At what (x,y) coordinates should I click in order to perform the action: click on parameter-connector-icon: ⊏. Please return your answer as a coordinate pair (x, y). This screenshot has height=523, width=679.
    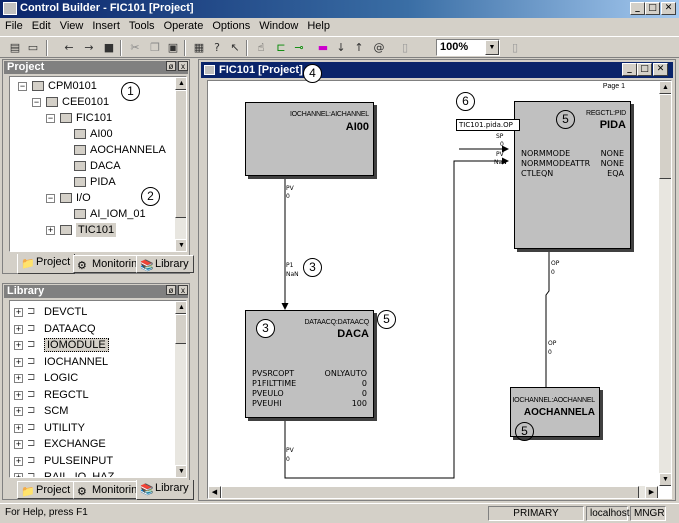
    Looking at the image, I should click on (281, 48).